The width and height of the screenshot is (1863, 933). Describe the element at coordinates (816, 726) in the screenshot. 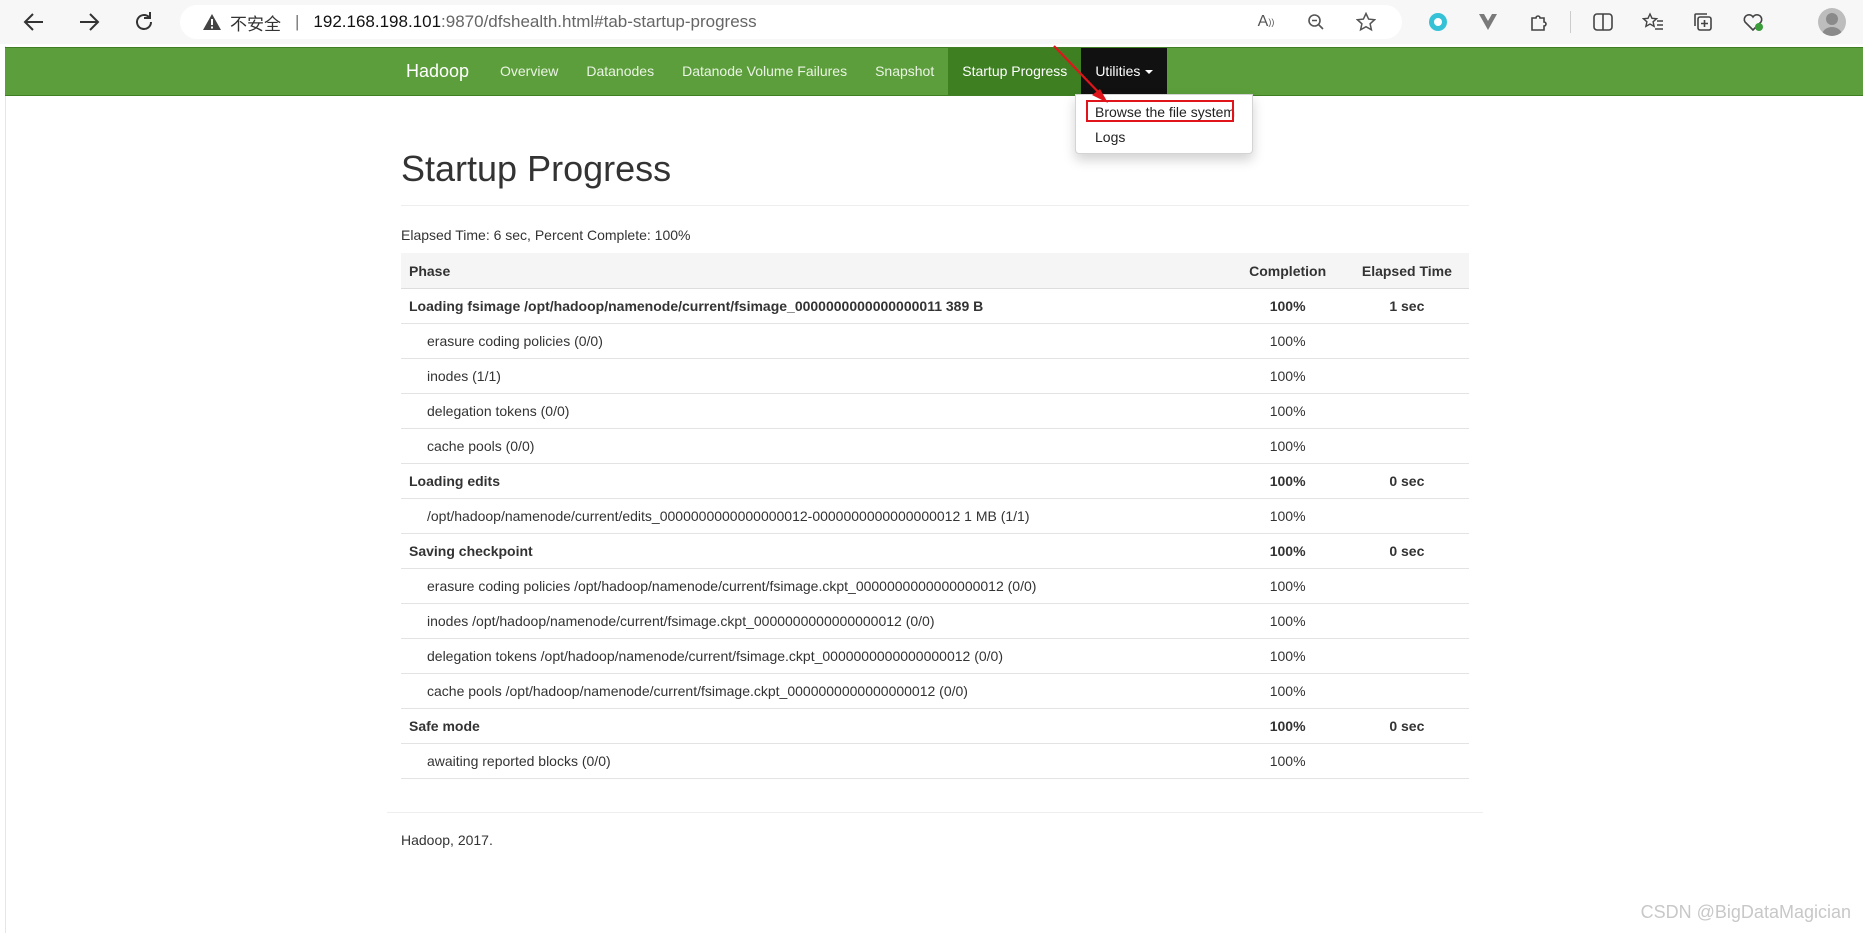

I see `phase-cell: Safe mode` at that location.